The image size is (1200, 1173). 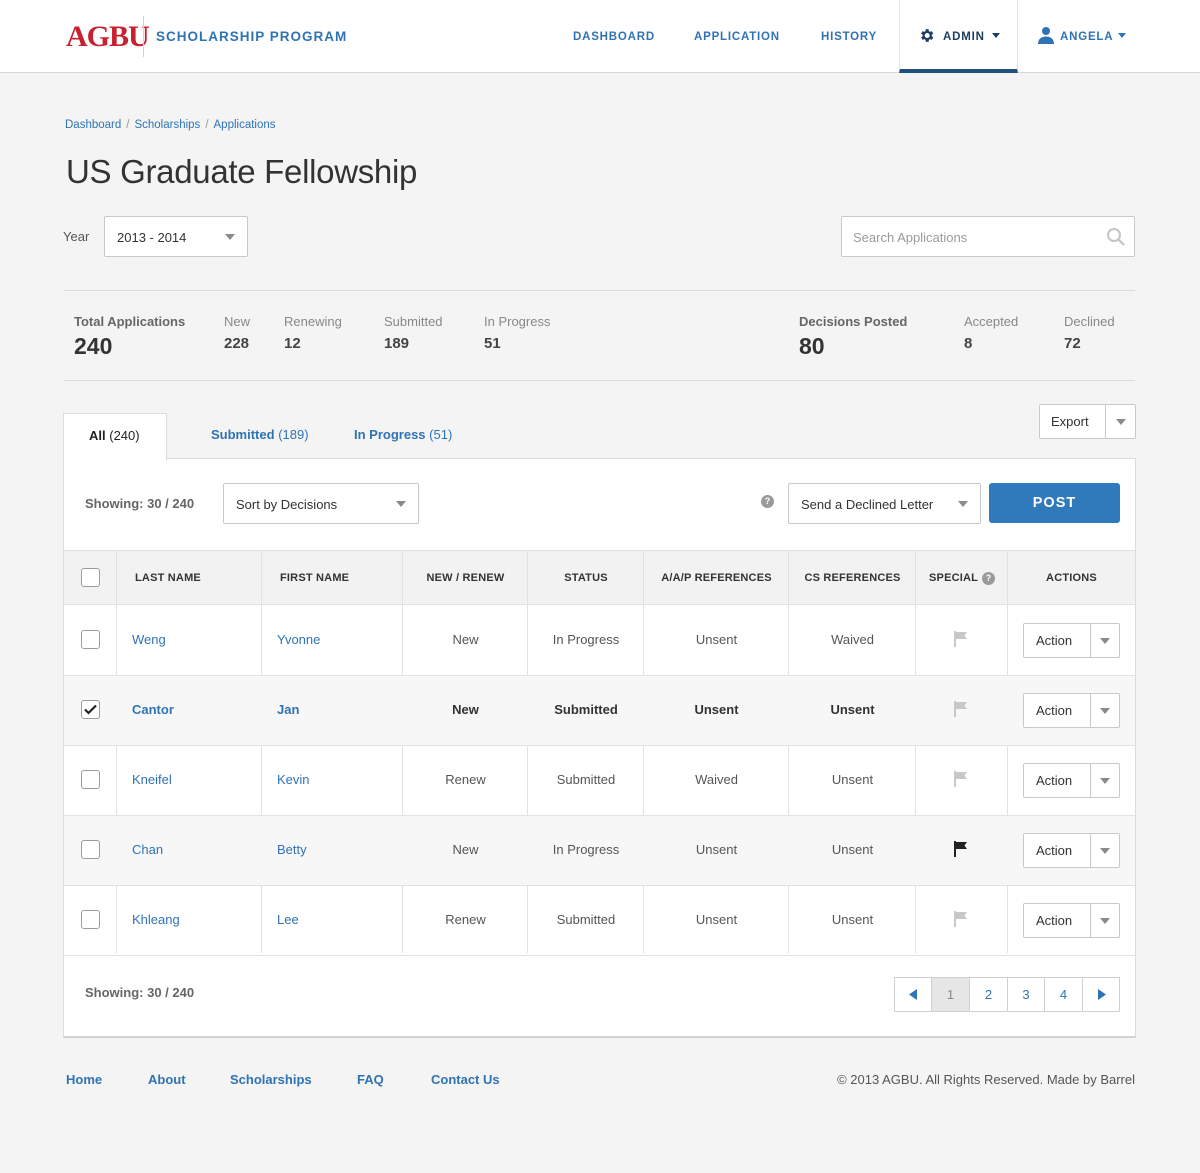 I want to click on last-name-link: Kneifel, so click(x=152, y=780).